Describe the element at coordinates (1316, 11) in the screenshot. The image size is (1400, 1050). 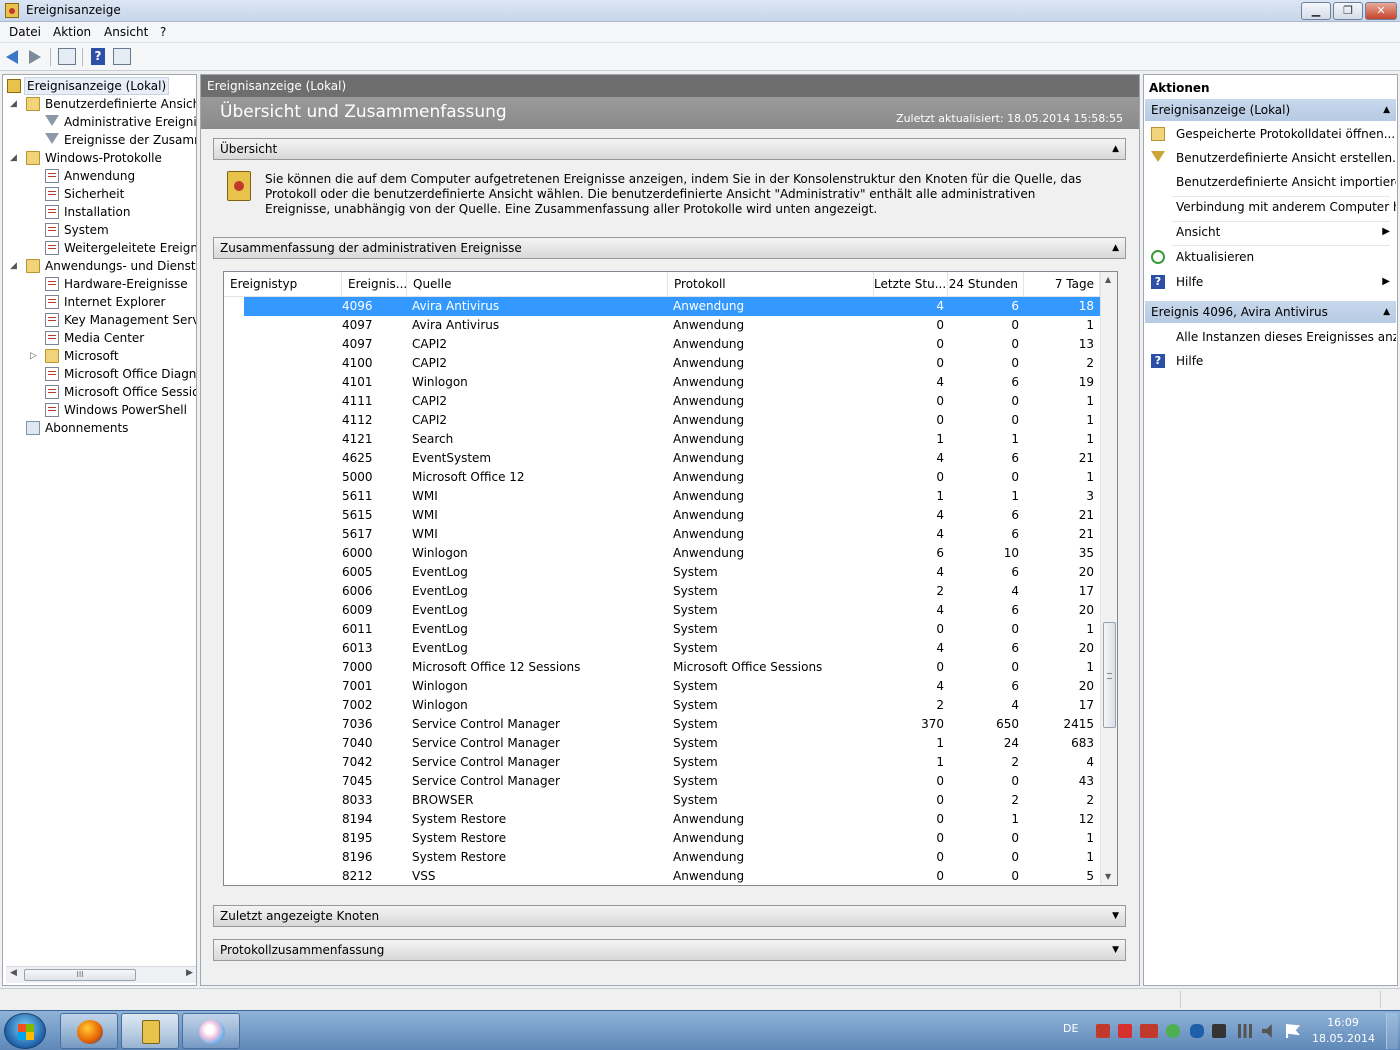
I see `minimize-button: ▁` at that location.